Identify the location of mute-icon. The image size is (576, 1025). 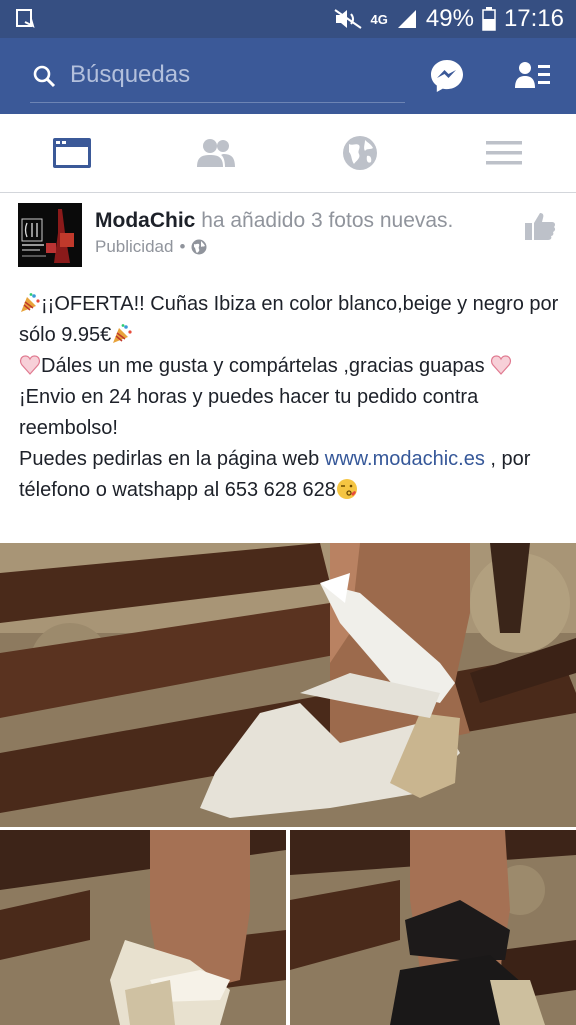
(347, 19).